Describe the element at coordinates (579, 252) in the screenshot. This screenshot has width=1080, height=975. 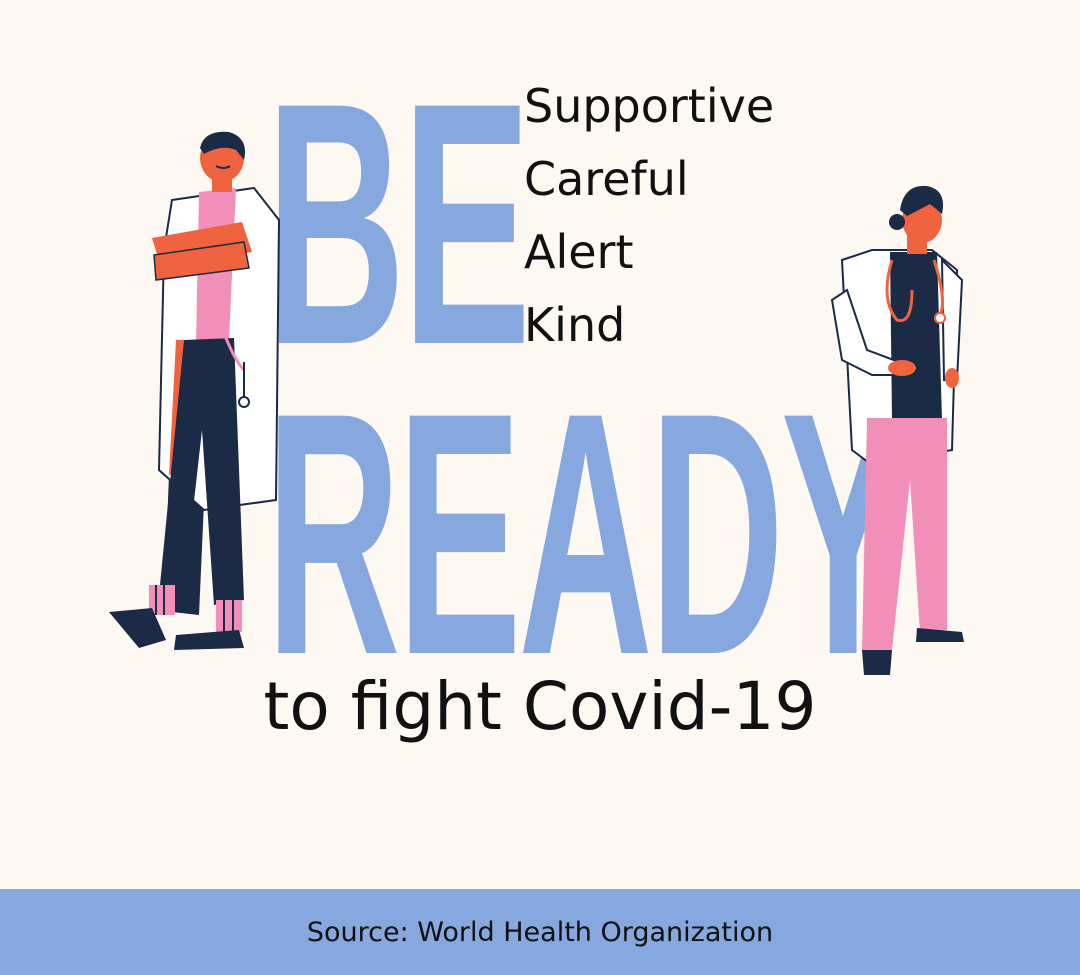
I see `quality-alert: Alert` at that location.